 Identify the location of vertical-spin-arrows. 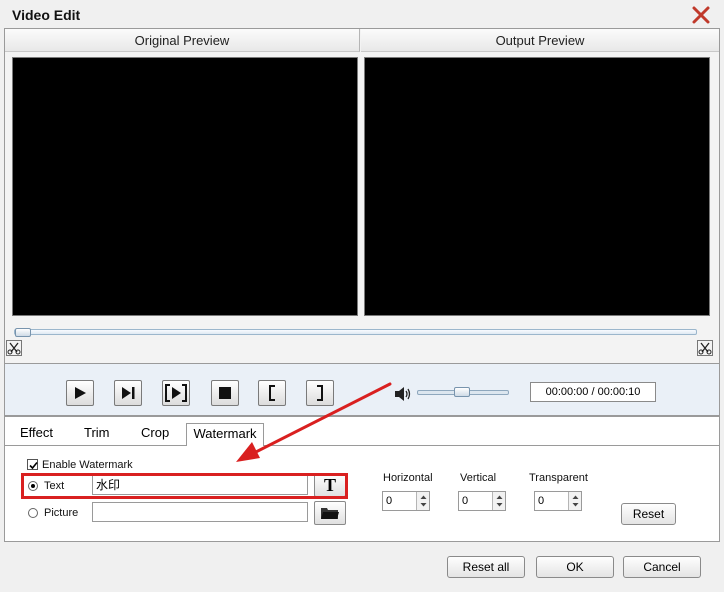
(498, 501).